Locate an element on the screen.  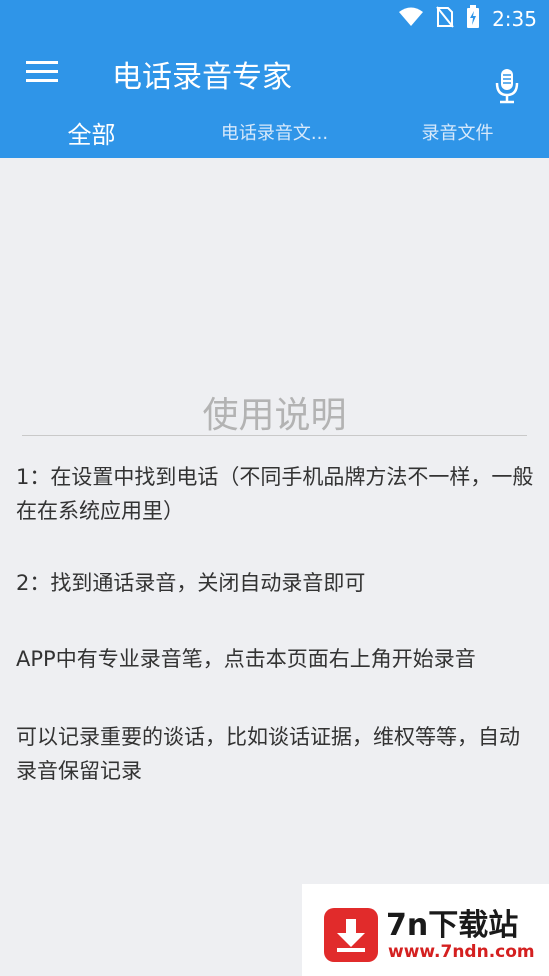
download-arrow-icon is located at coordinates (351, 935).